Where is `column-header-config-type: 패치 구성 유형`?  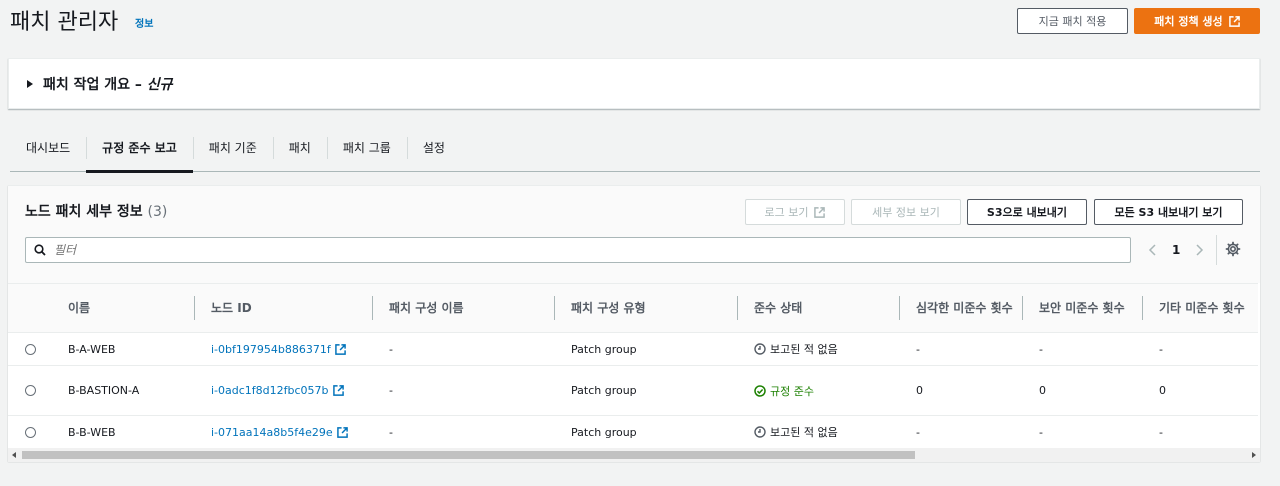 column-header-config-type: 패치 구성 유형 is located at coordinates (608, 308).